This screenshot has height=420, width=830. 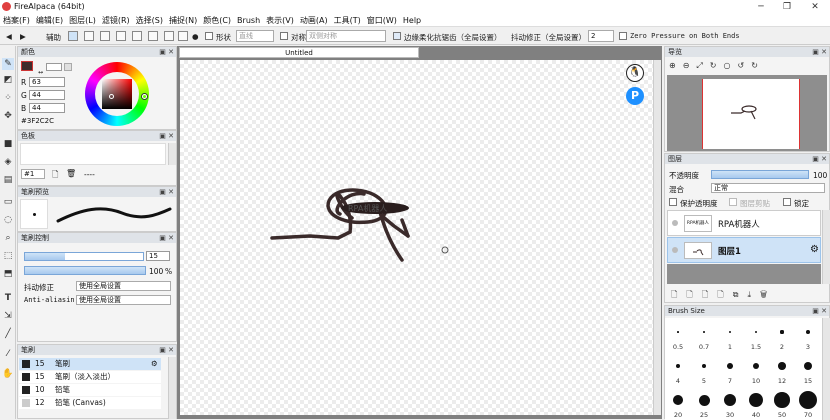 I want to click on magic-wand-tool-icon: ⌕, so click(x=8, y=238).